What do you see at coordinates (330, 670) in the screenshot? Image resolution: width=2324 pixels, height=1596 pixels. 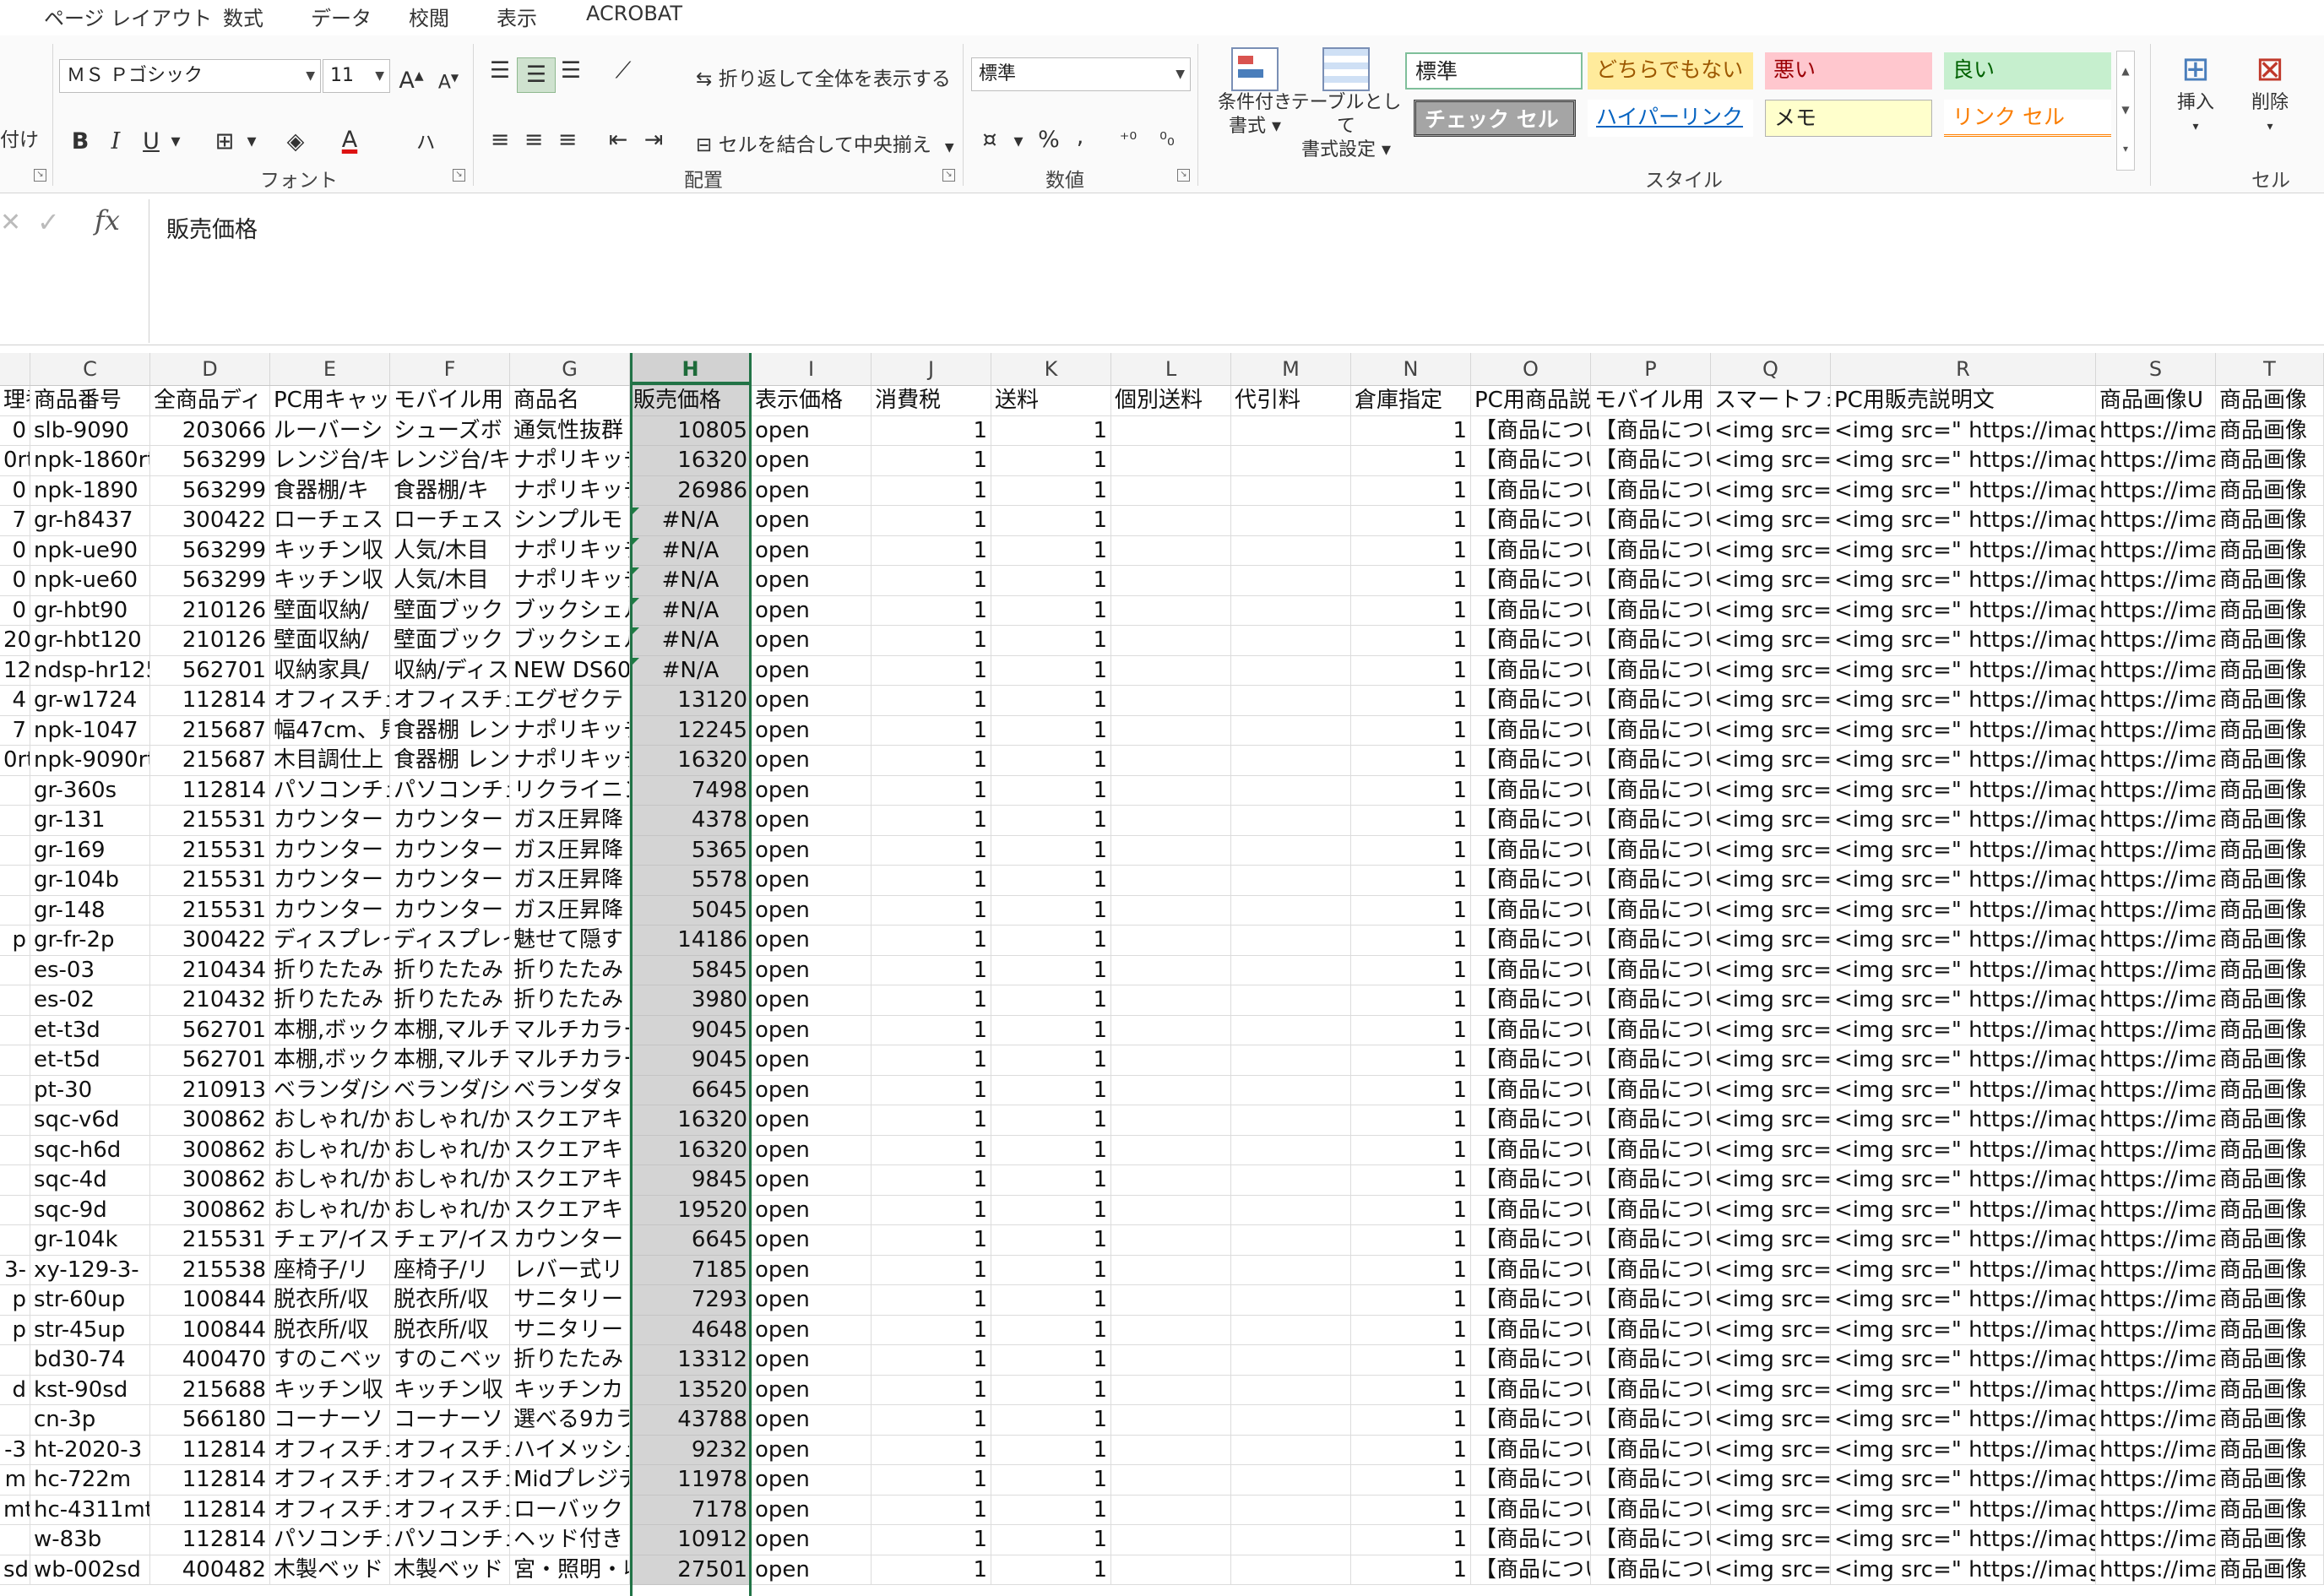 I see `cell-e: 収納家具/` at bounding box center [330, 670].